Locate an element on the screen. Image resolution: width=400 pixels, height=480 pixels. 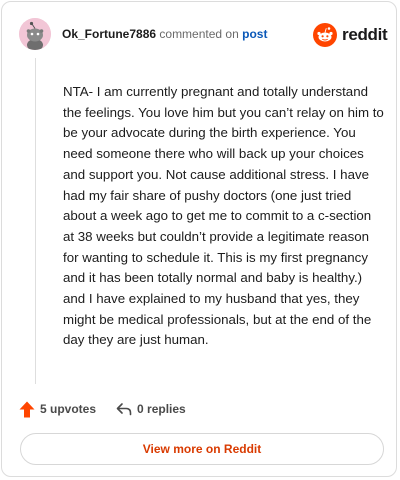
view-more-label: View more on Reddit is located at coordinates (202, 449).